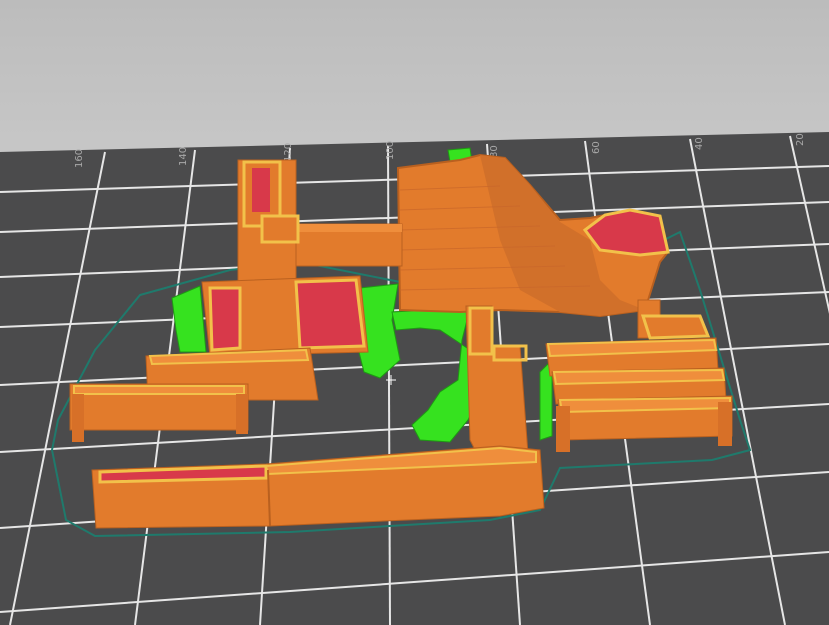 The width and height of the screenshot is (829, 625). I want to click on tick-label: 140, so click(183, 156).